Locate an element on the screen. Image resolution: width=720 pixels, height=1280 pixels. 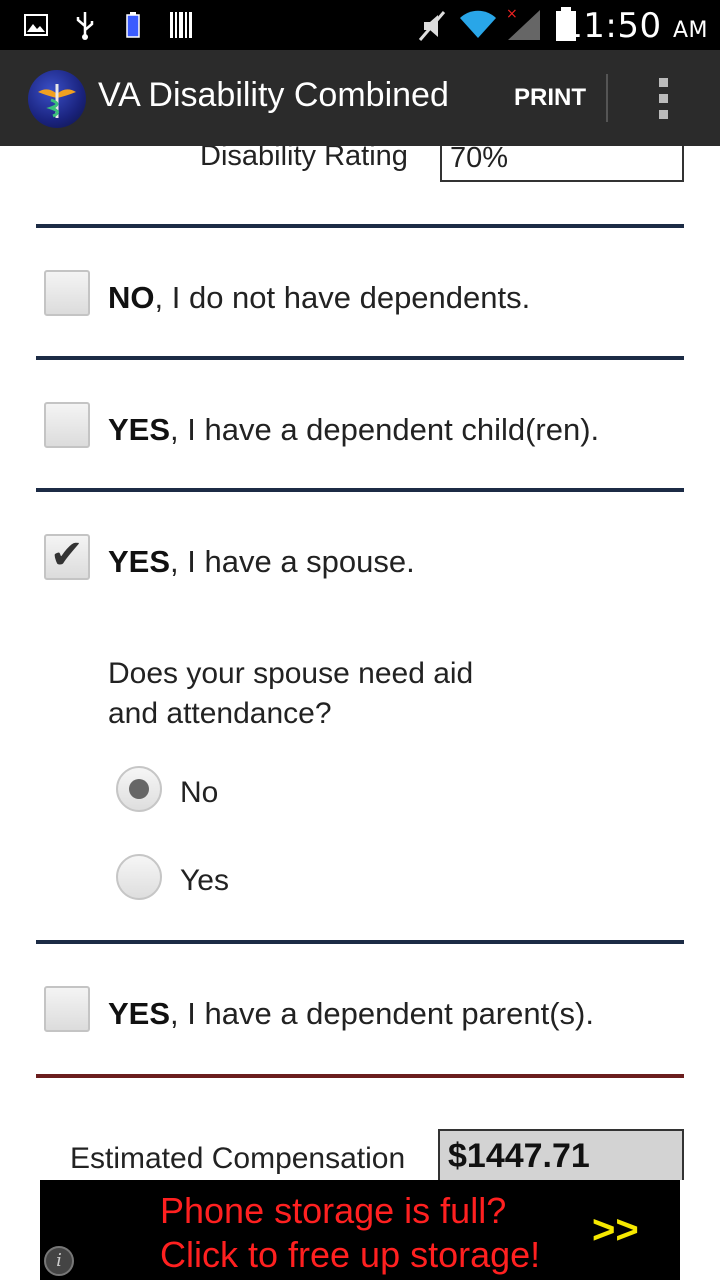
checkmark-icon: ✔ is located at coordinates (67, 555).